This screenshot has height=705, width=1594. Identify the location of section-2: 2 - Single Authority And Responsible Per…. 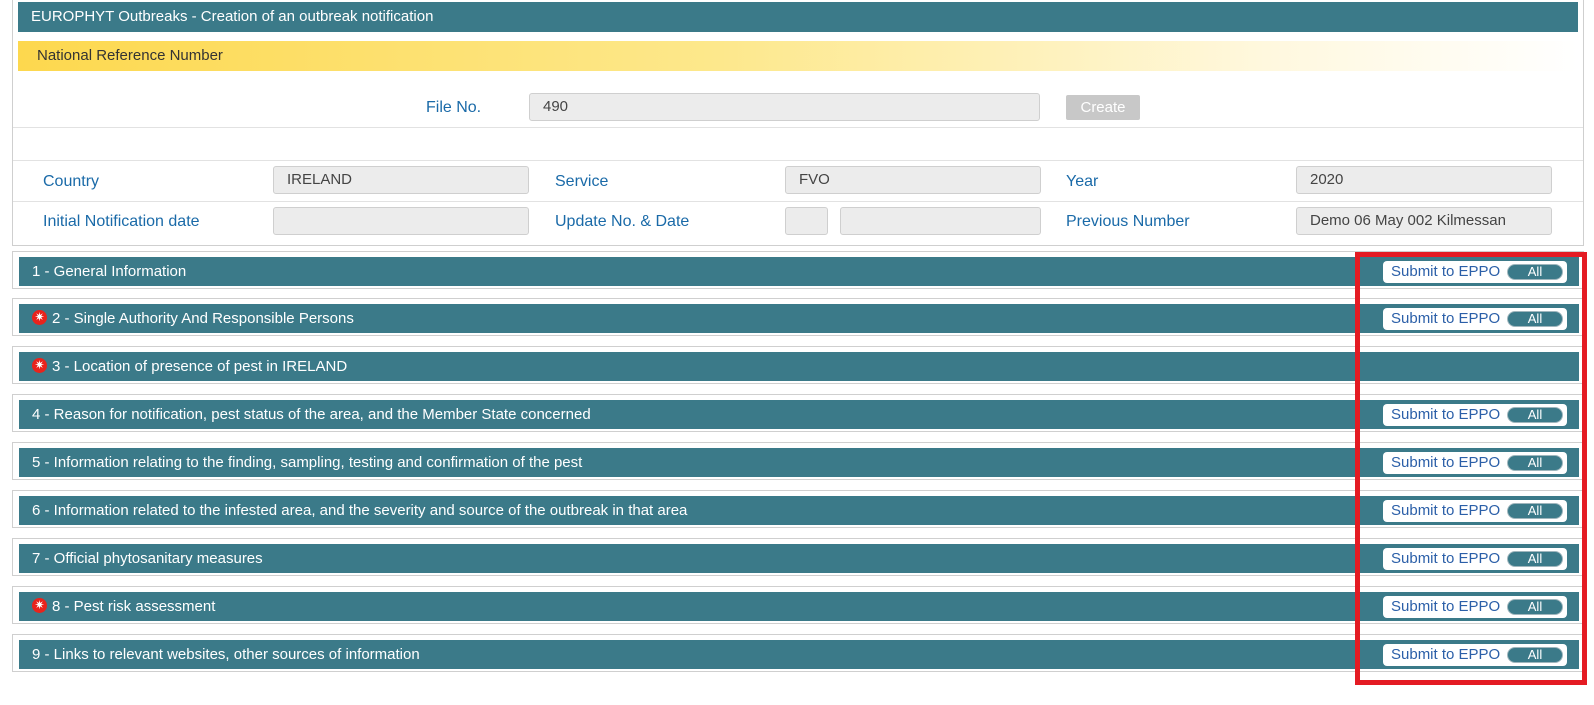
(798, 317).